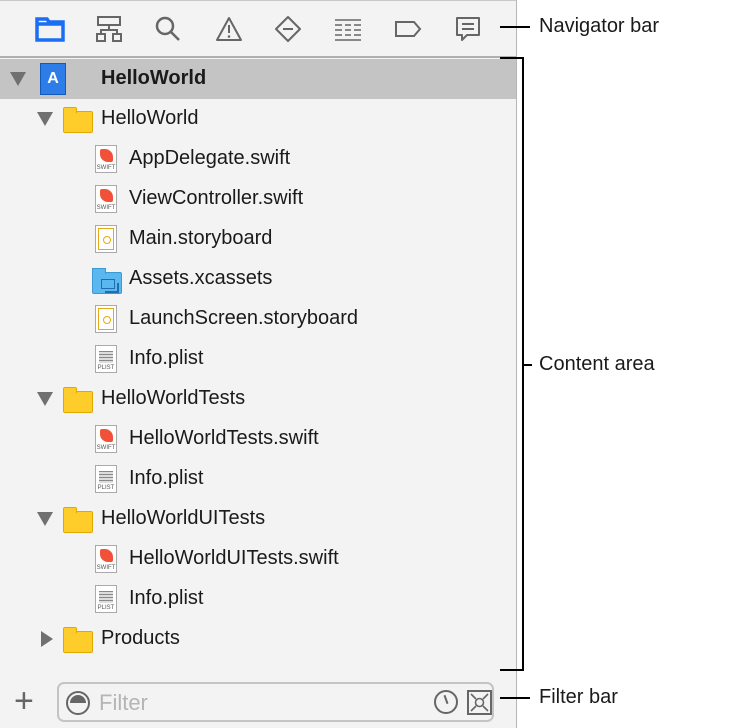 This screenshot has height=728, width=742. I want to click on tree-row-label: ViewController.swift, so click(216, 198).